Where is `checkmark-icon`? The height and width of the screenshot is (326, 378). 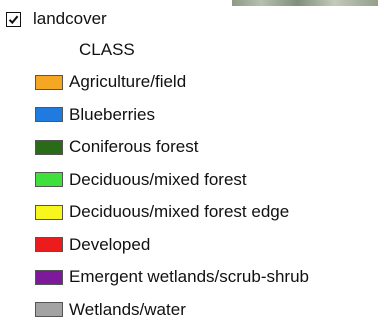
checkmark-icon is located at coordinates (13, 19).